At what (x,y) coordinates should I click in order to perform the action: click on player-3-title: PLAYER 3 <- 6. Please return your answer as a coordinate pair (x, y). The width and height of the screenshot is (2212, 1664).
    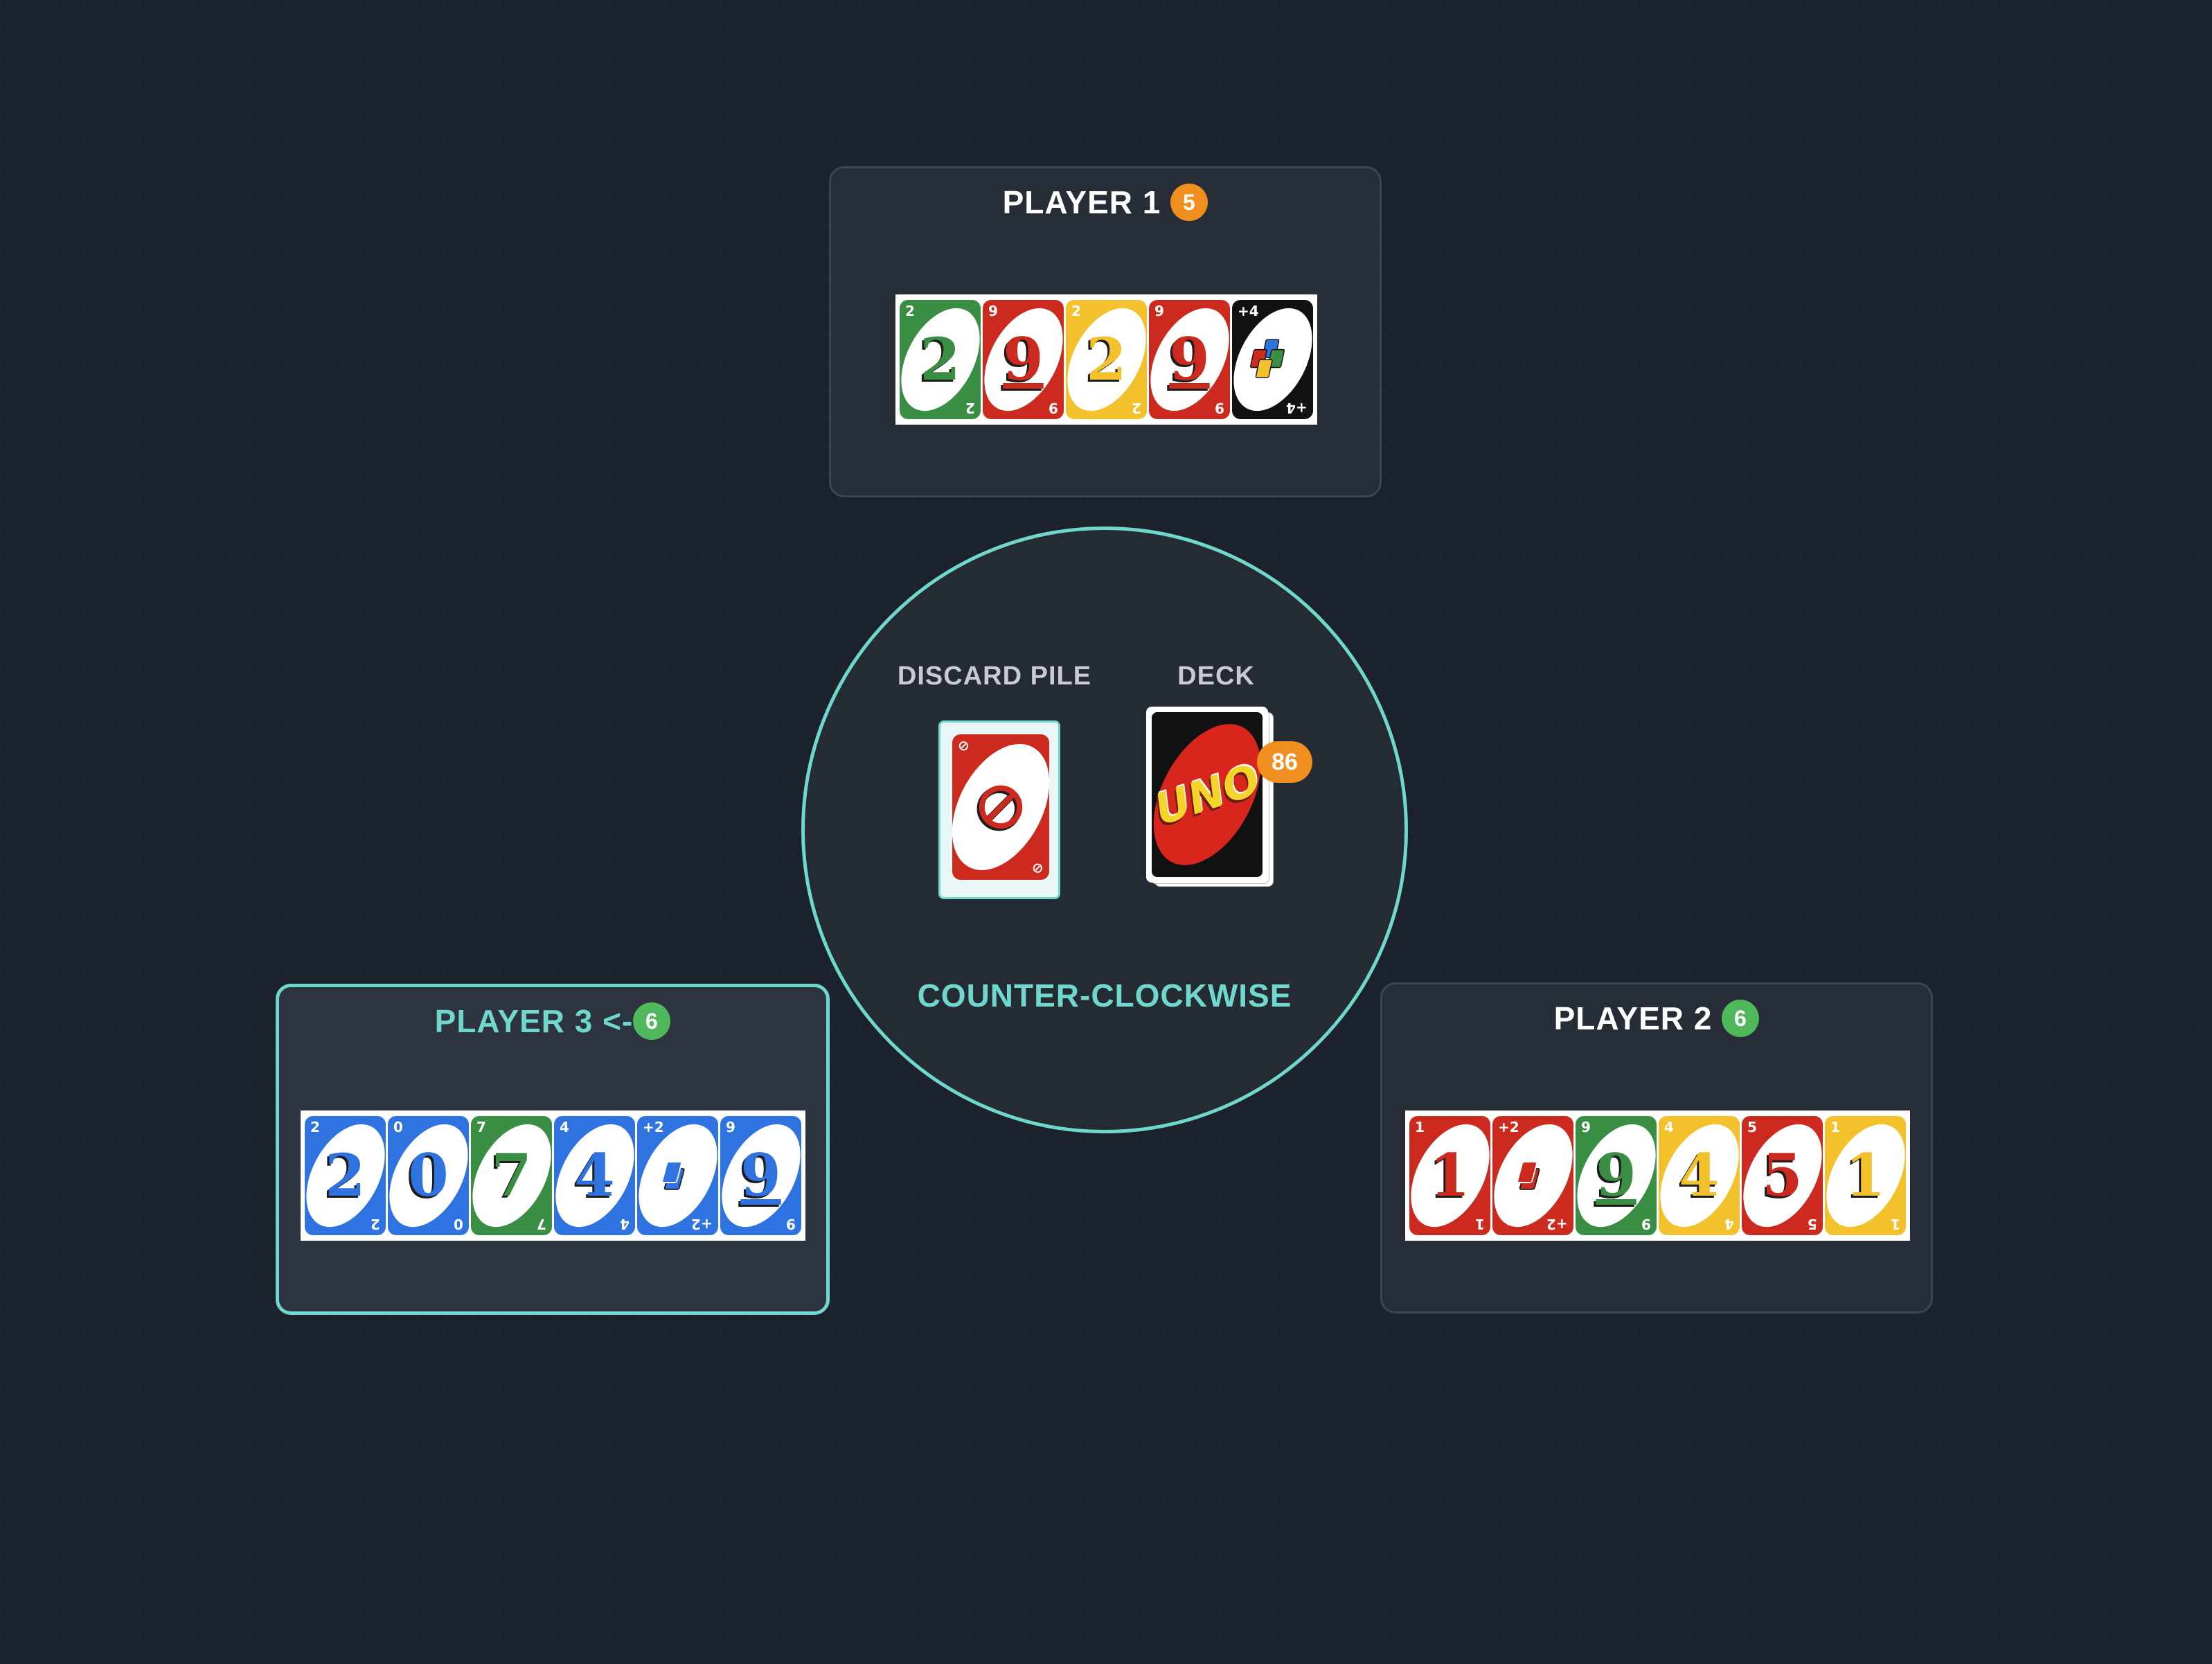
    Looking at the image, I should click on (553, 1021).